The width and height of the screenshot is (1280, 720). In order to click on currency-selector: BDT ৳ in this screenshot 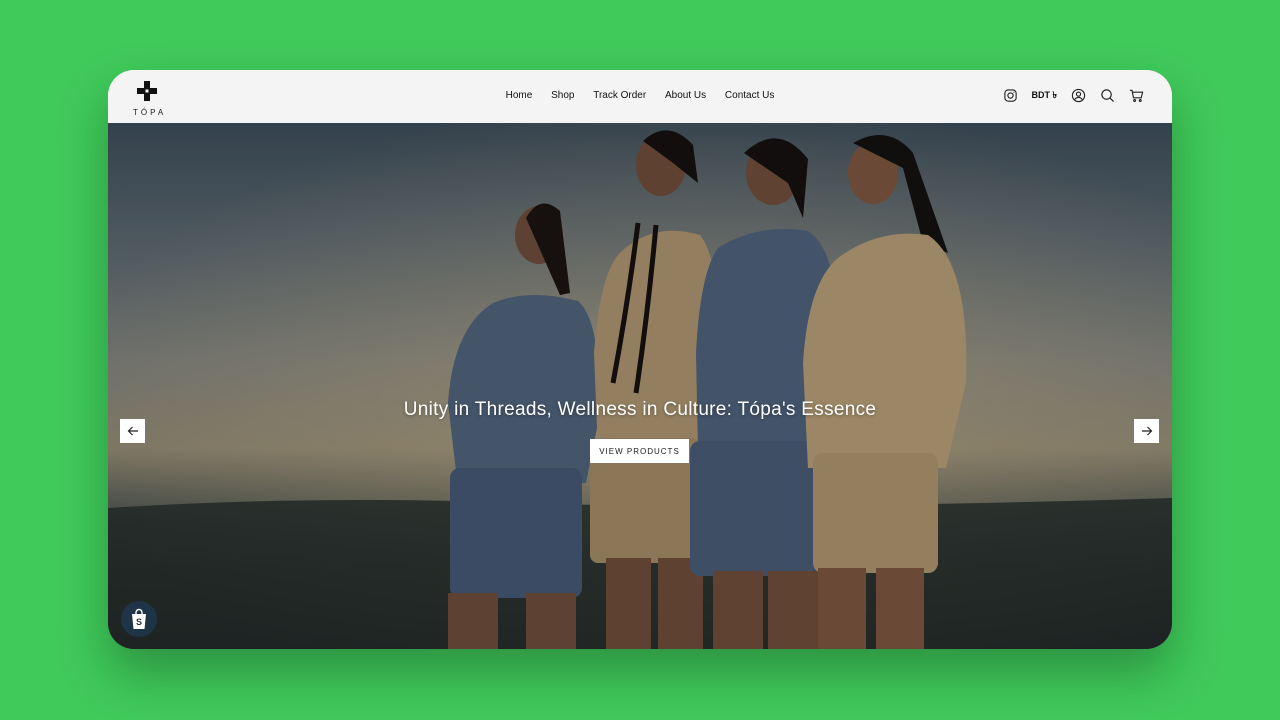, I will do `click(1044, 95)`.